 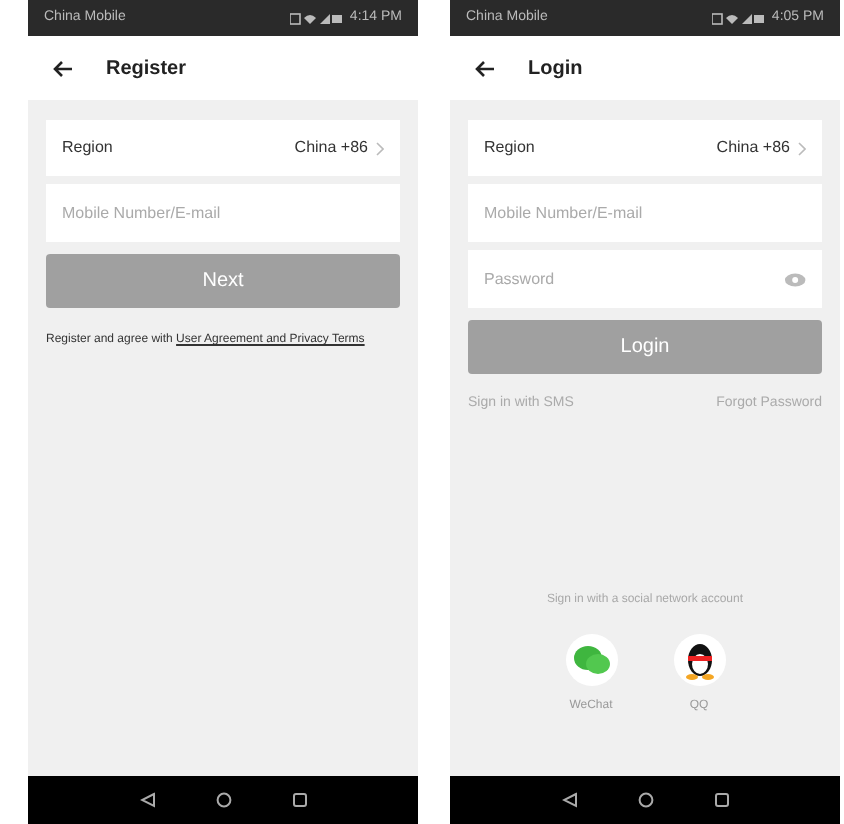 What do you see at coordinates (555, 69) in the screenshot?
I see `page-title: Login` at bounding box center [555, 69].